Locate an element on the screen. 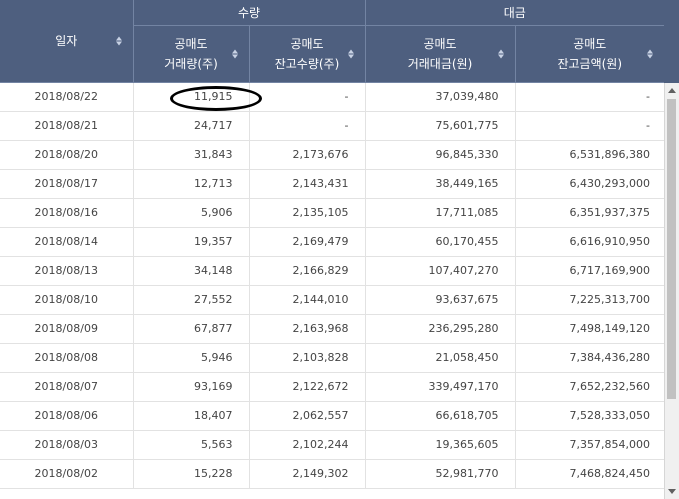 The width and height of the screenshot is (679, 499). balance-qty-cell: 2,143,431 is located at coordinates (307, 184).